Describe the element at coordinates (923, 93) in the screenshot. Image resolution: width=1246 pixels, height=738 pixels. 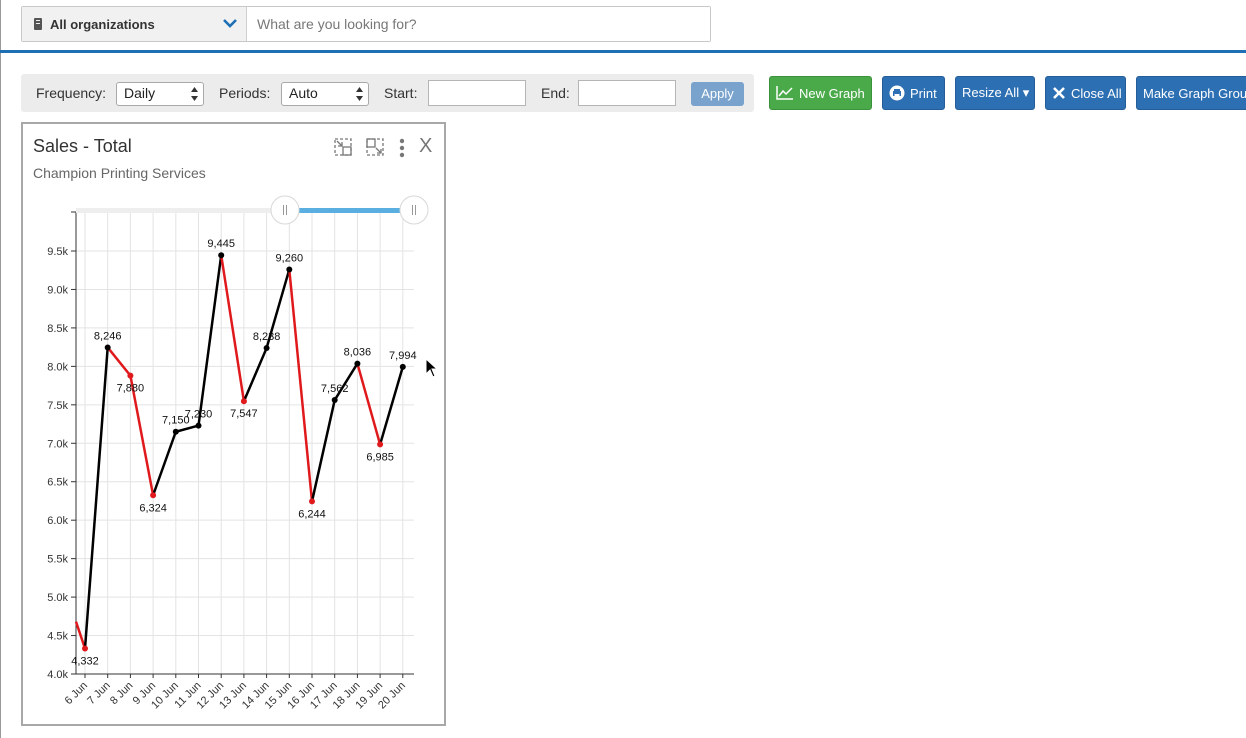
I see `print-label: Print` at that location.